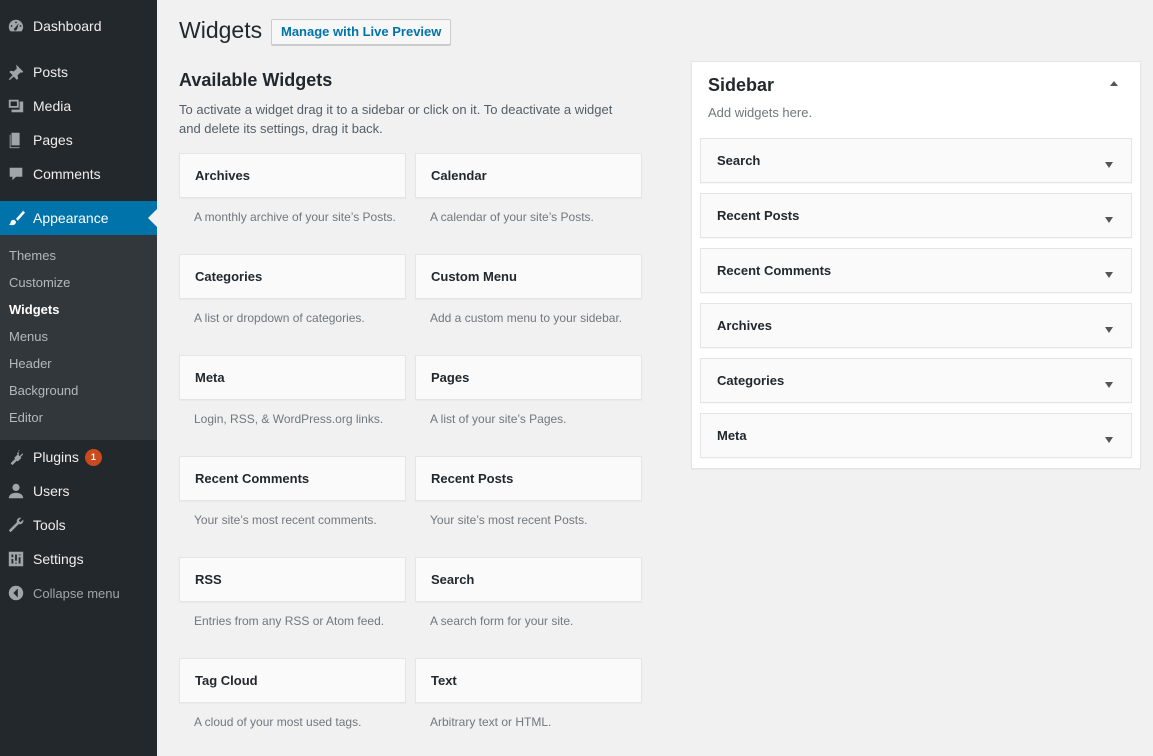 The image size is (1153, 756). I want to click on pin-icon, so click(16, 72).